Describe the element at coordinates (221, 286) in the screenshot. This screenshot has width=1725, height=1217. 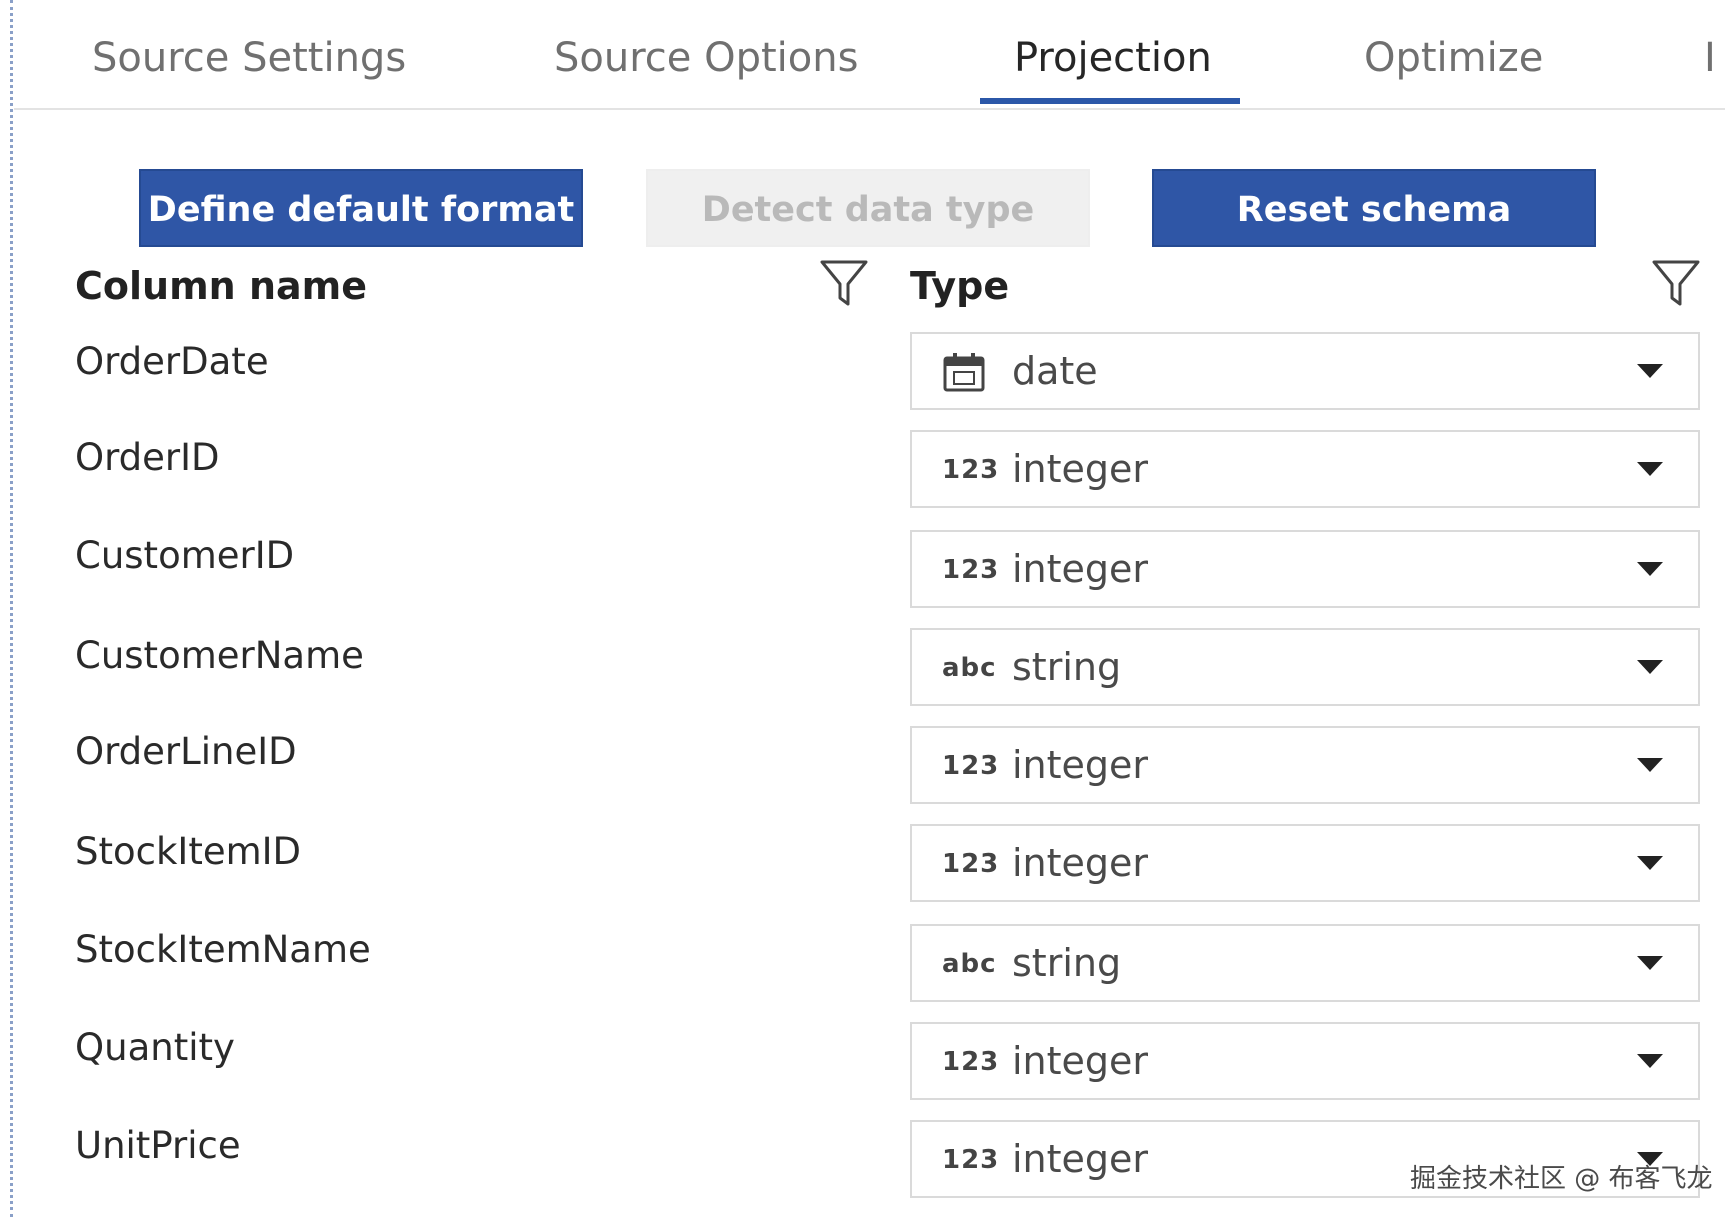
I see `column-name-header: Column name` at that location.